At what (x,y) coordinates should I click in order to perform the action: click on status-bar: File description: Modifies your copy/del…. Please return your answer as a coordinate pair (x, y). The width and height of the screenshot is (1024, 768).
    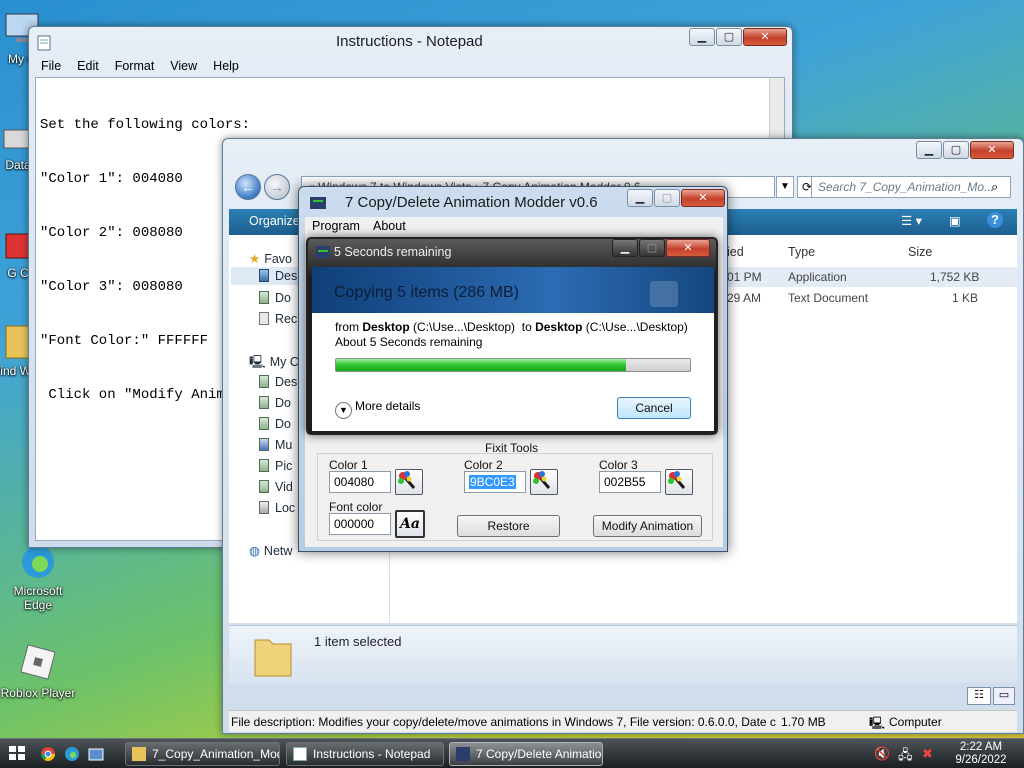
    Looking at the image, I should click on (623, 721).